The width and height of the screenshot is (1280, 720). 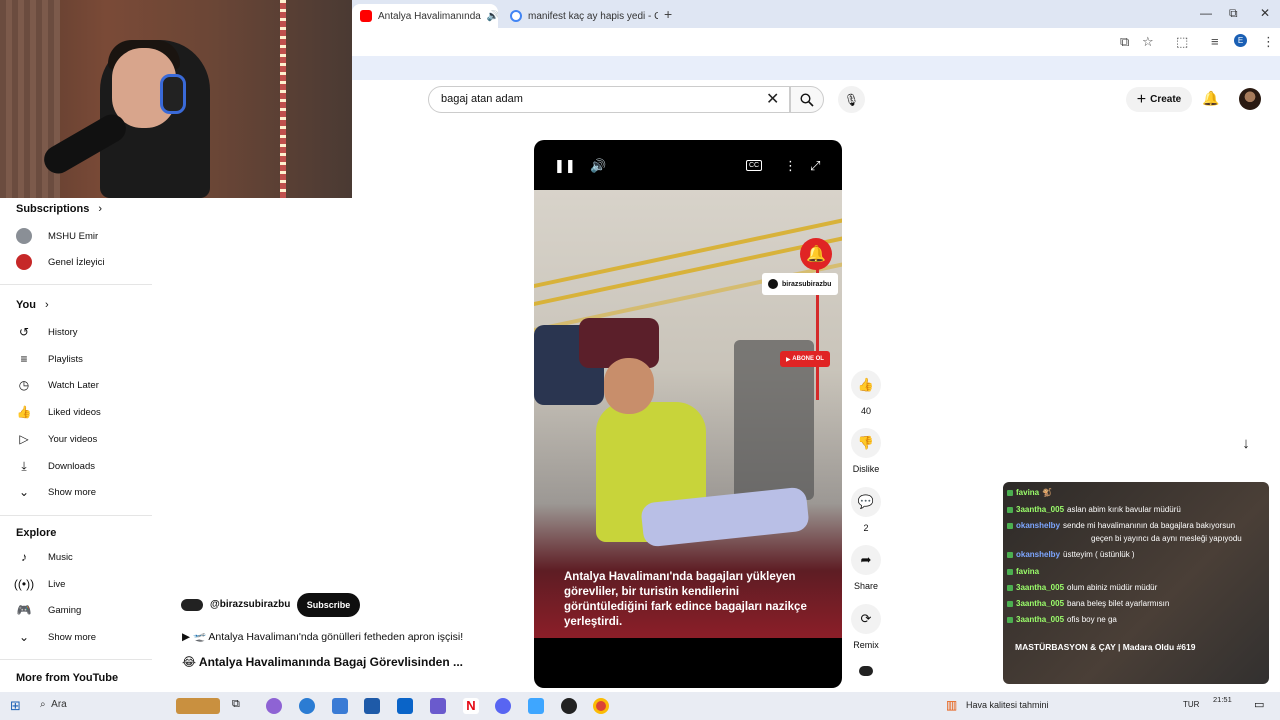 I want to click on chat-user: favina, so click(x=1028, y=571).